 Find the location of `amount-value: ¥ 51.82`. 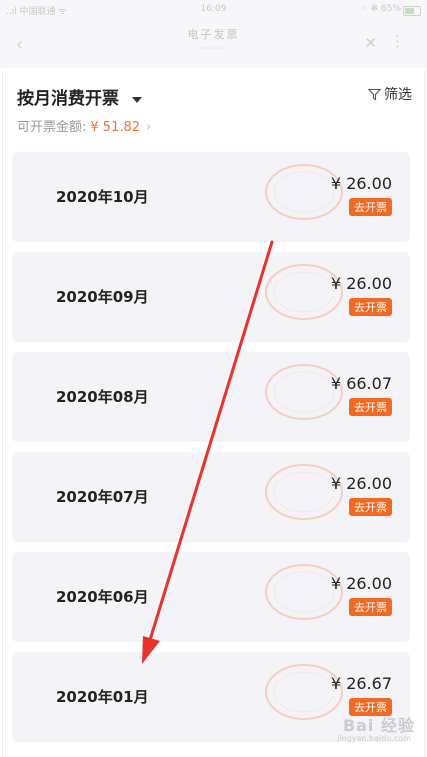

amount-value: ¥ 51.82 is located at coordinates (115, 127).